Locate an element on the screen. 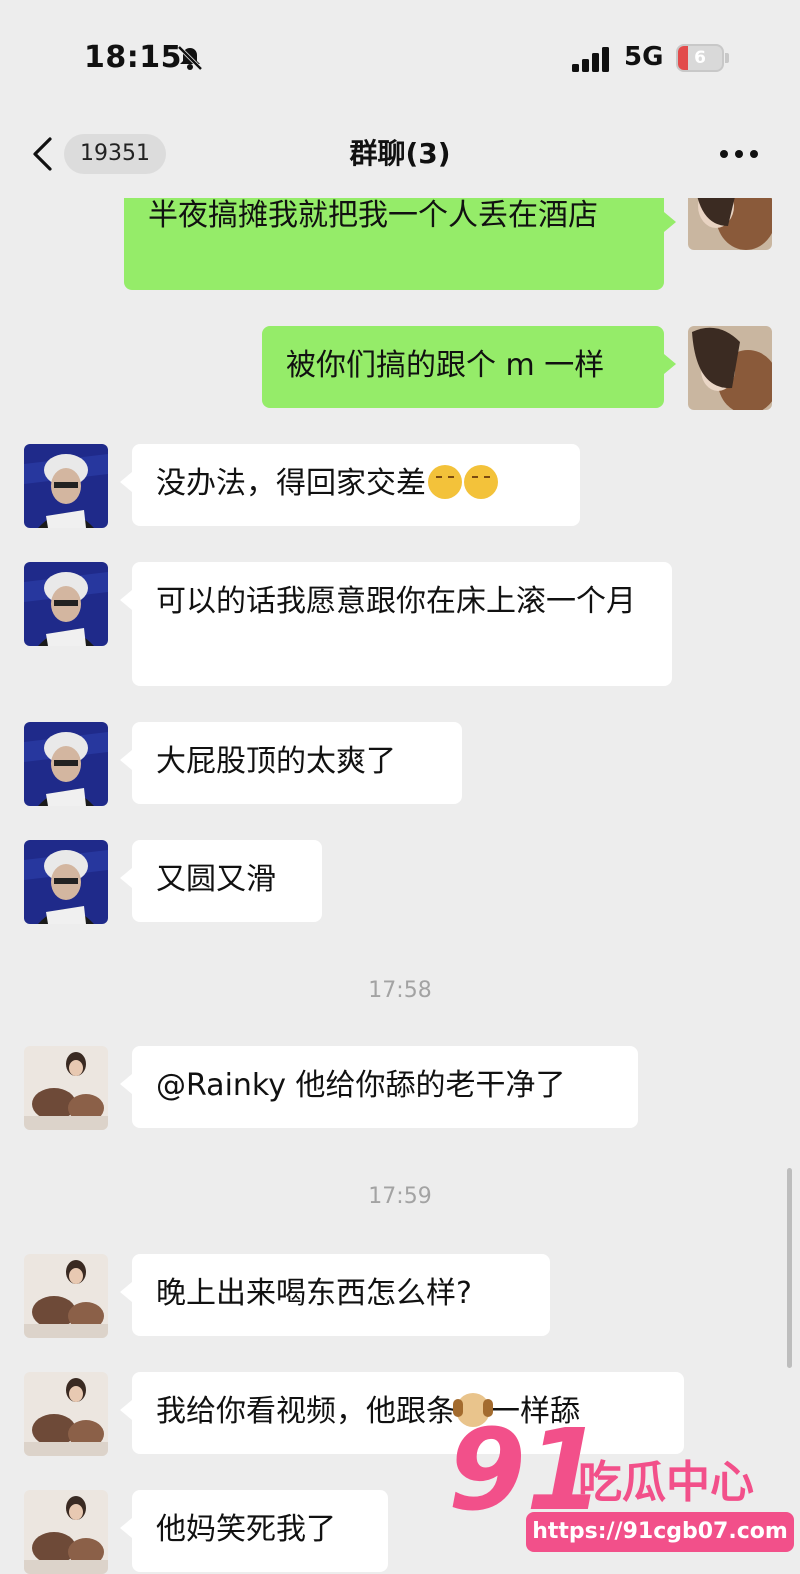 This screenshot has width=800, height=1574. incoming-message: 可以的话我愿意跟你在床上滚一个月 is located at coordinates (396, 624).